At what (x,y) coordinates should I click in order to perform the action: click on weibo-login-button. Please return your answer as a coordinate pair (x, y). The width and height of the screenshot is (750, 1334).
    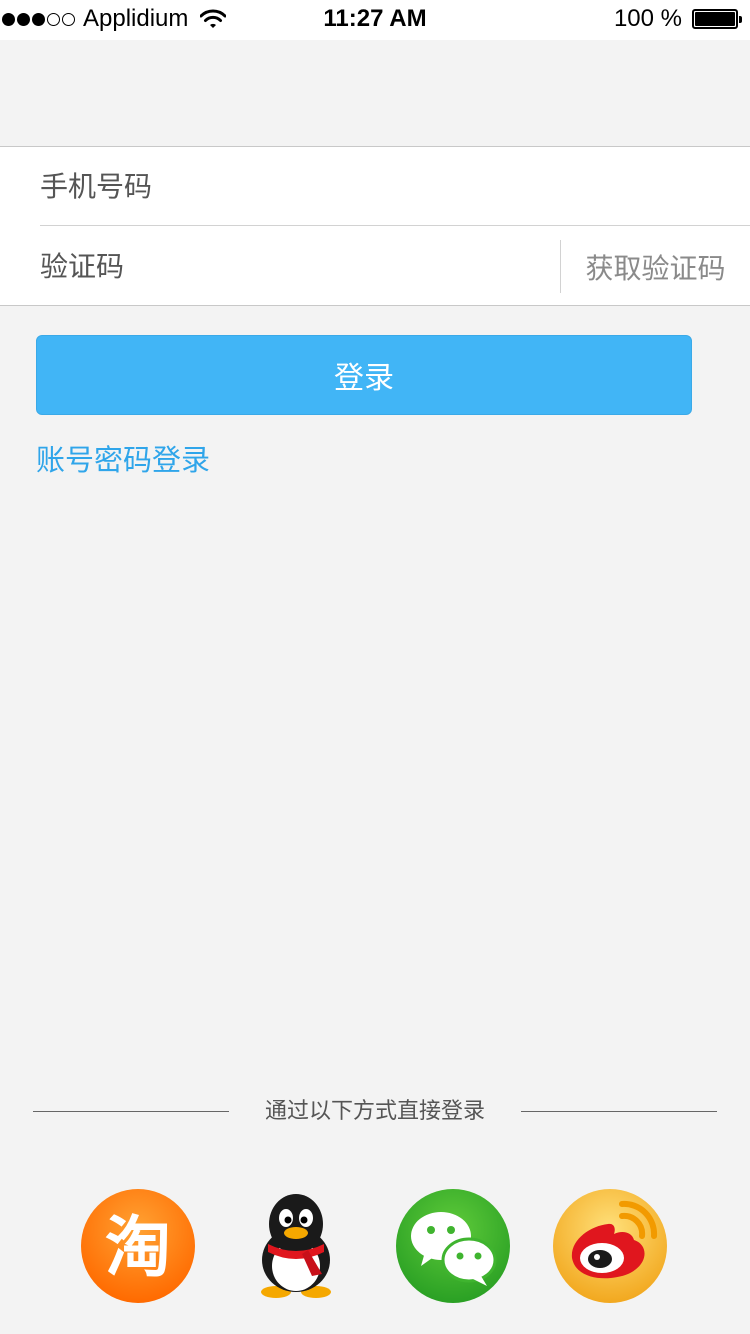
    Looking at the image, I should click on (610, 1246).